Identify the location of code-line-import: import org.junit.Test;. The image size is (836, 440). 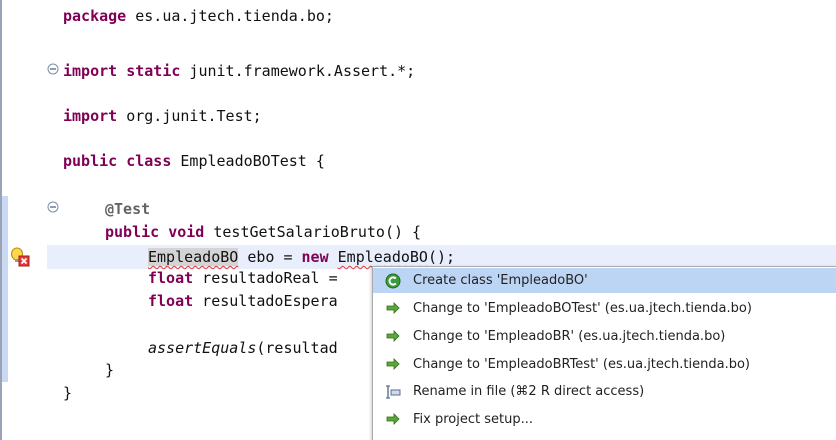
(162, 116).